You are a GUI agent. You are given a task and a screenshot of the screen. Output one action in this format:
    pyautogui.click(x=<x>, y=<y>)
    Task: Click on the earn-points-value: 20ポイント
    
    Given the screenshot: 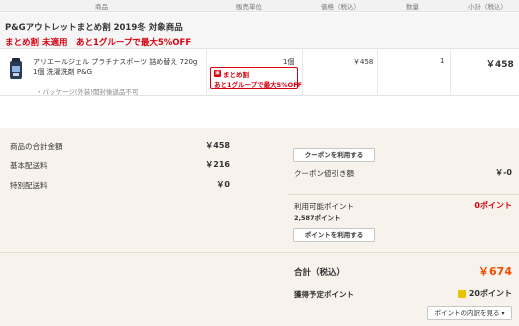 What is the action you would take?
    pyautogui.click(x=490, y=293)
    